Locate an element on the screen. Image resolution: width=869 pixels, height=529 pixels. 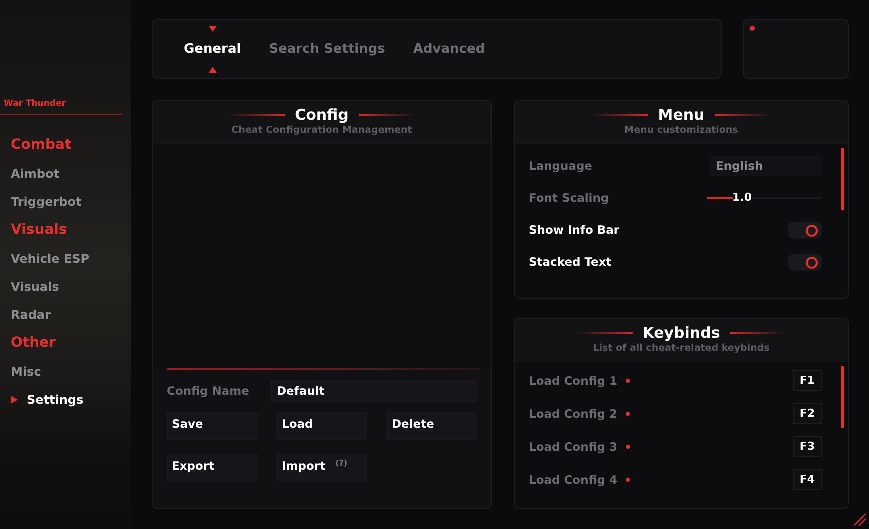
tab: Search Settings is located at coordinates (327, 49).